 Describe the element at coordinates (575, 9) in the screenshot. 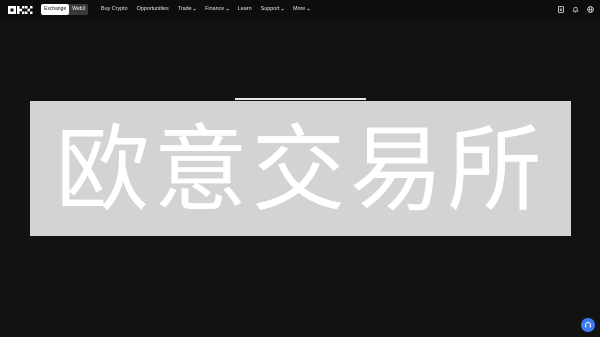

I see `bell-icon` at that location.